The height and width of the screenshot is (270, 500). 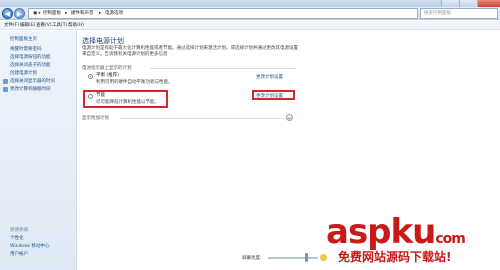 What do you see at coordinates (26, 50) in the screenshot?
I see `sidebar-link-require-password: 唤醒时需要密码` at bounding box center [26, 50].